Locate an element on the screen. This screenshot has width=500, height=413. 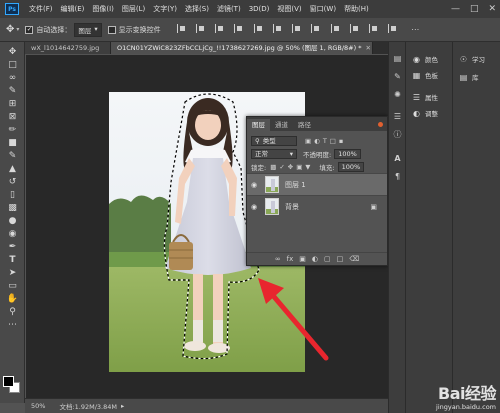
history-brush-tool-icon: ↺ is located at coordinates (12, 181).